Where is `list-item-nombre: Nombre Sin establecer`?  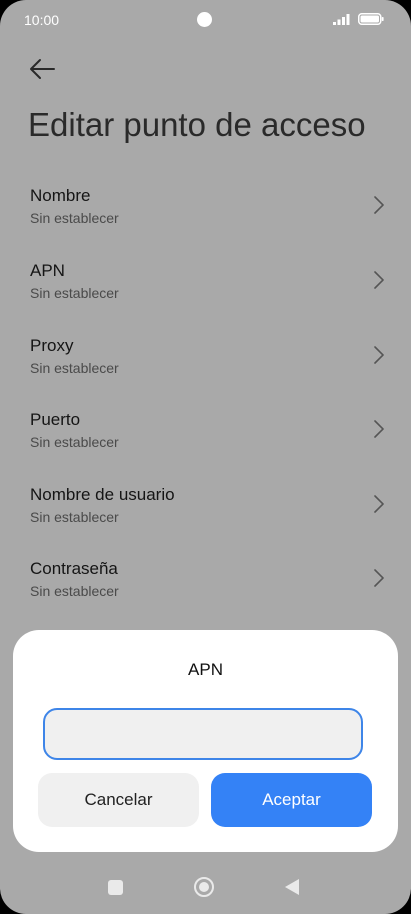 list-item-nombre: Nombre Sin establecer is located at coordinates (205, 215).